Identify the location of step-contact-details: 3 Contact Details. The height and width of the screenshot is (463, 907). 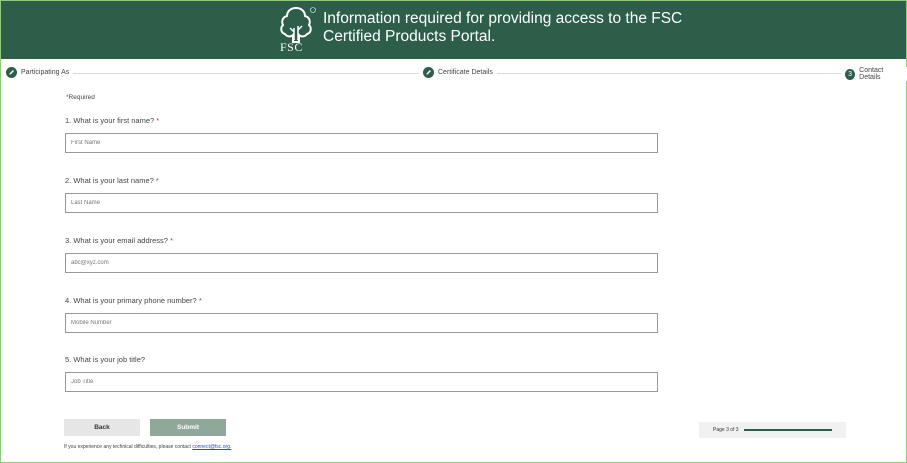
(874, 74).